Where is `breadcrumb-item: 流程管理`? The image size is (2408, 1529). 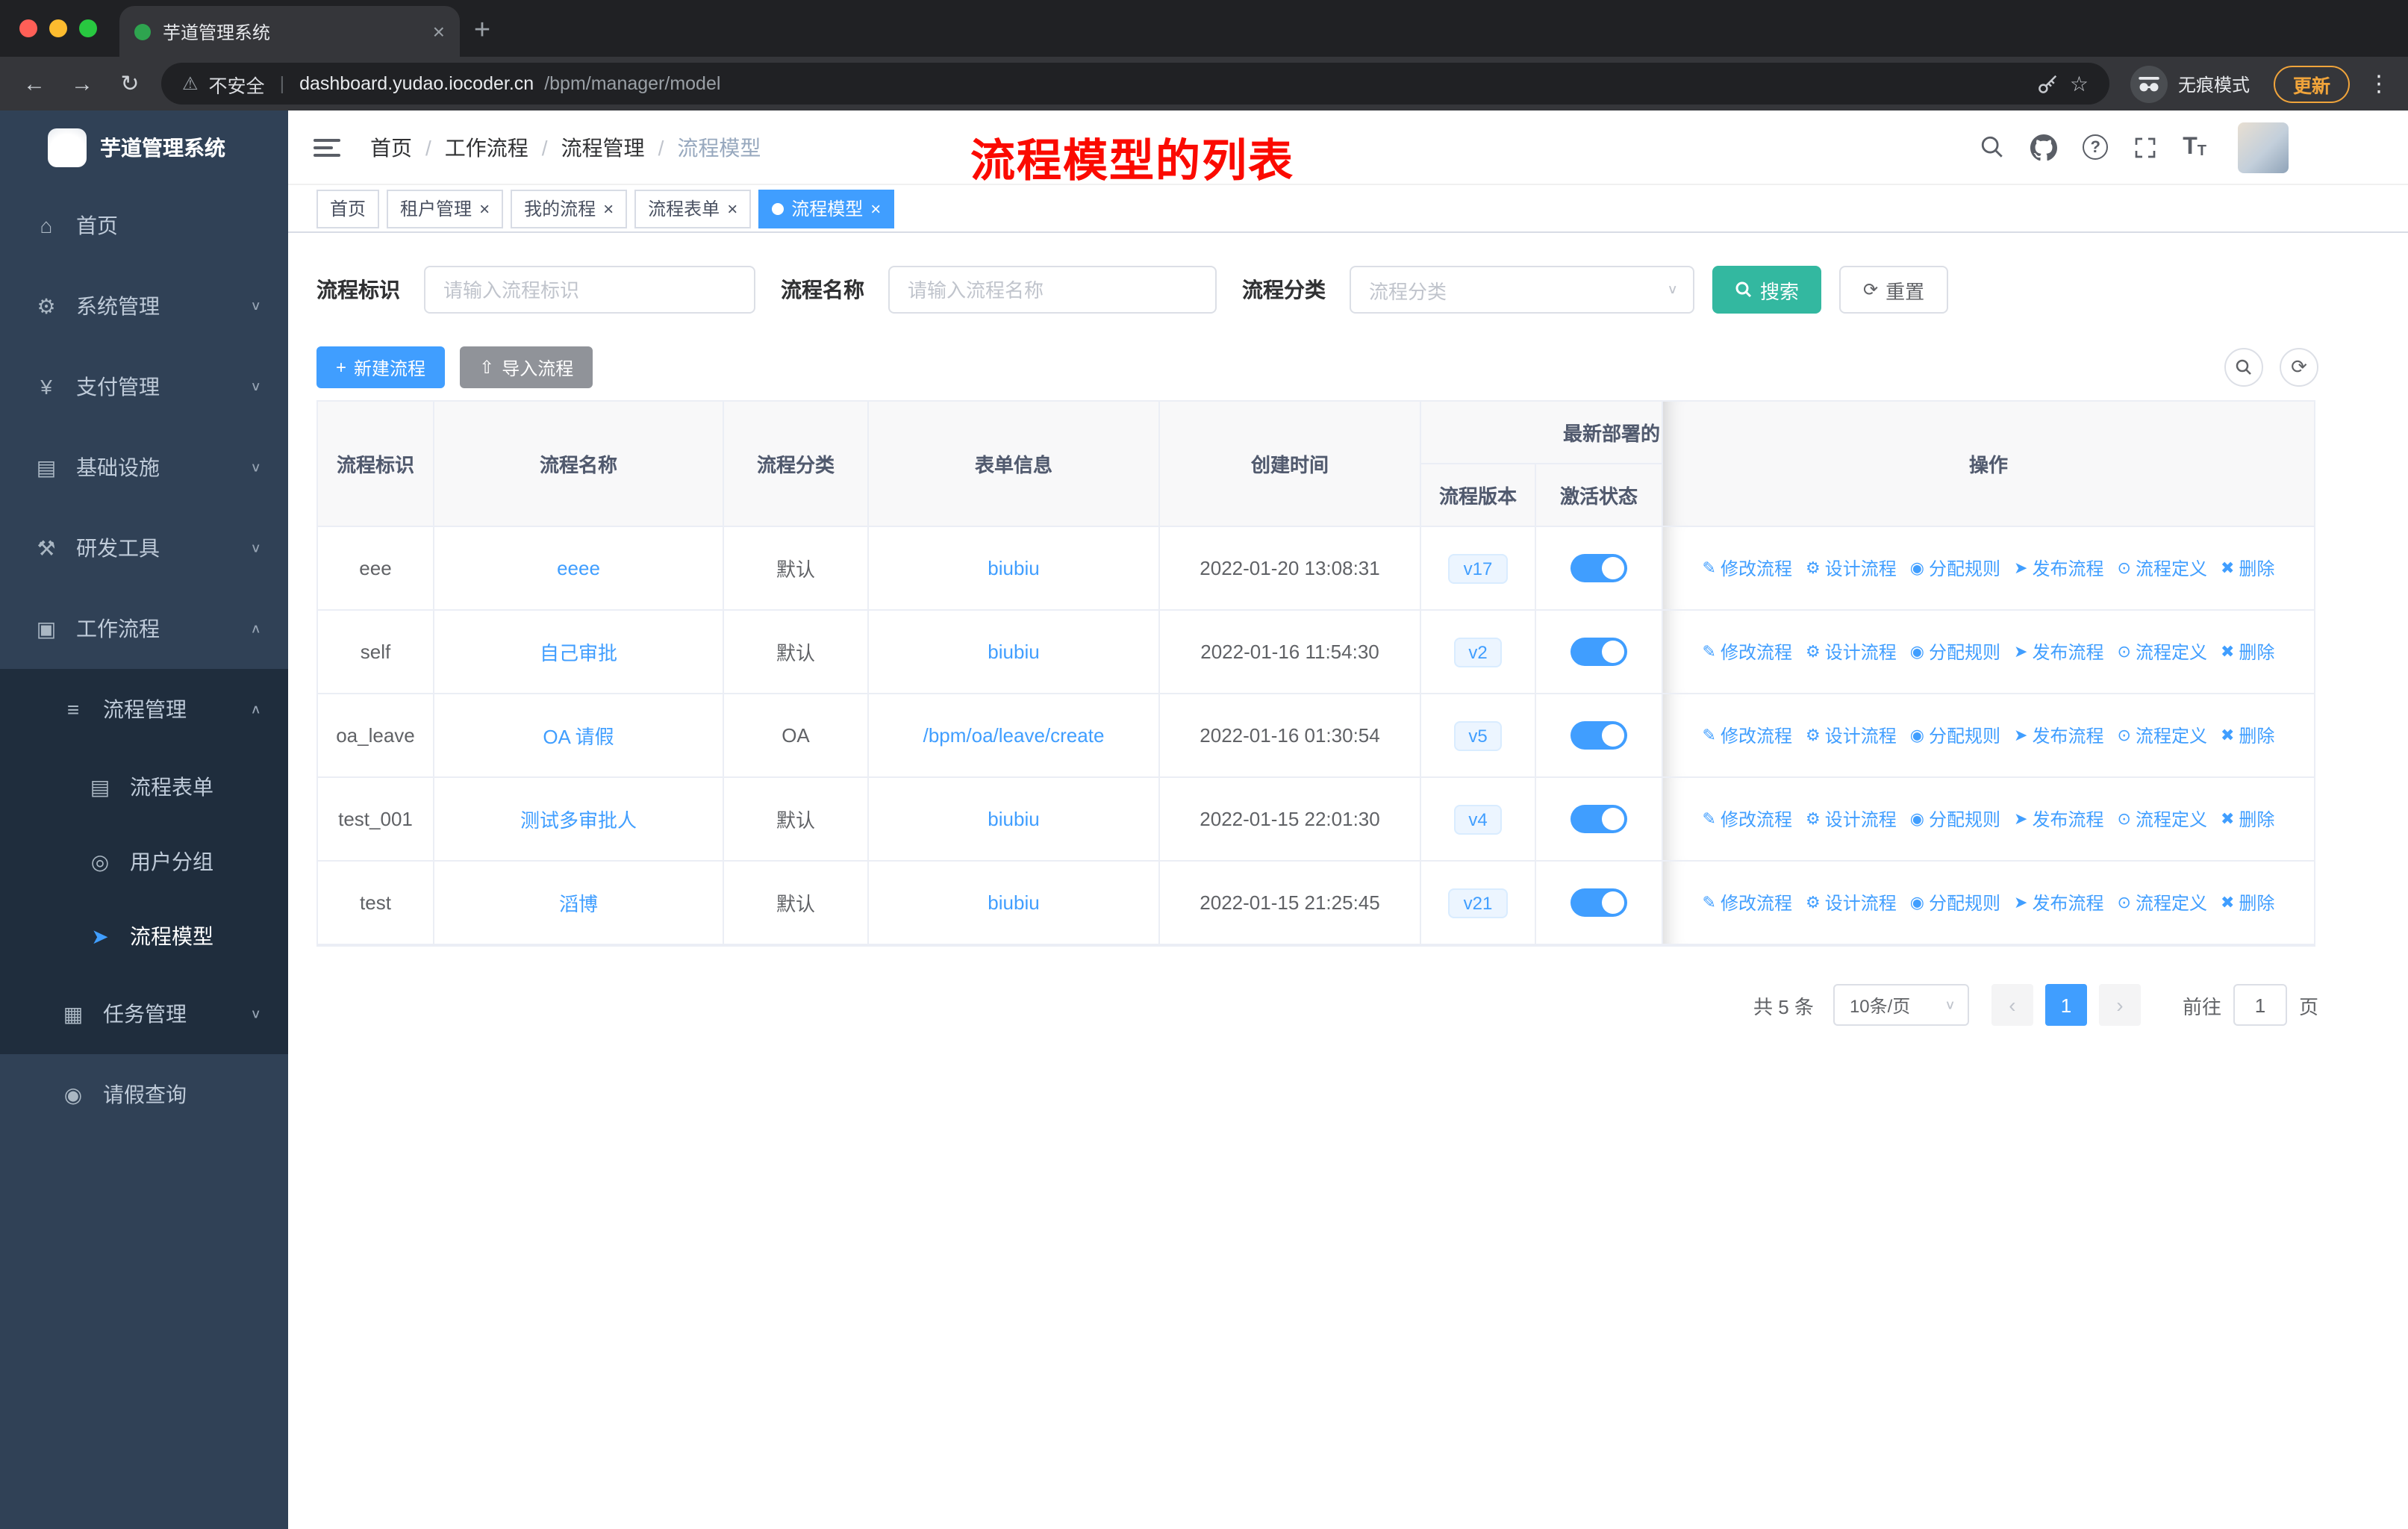 breadcrumb-item: 流程管理 is located at coordinates (603, 147).